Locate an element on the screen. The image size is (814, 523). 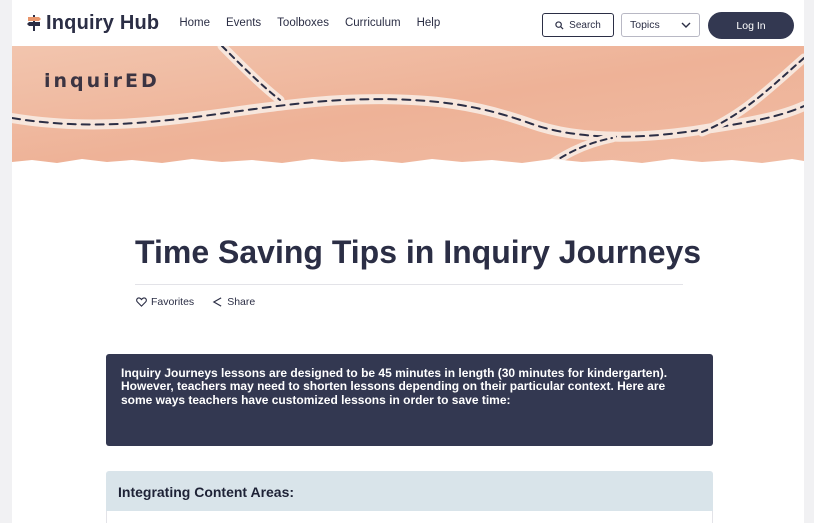
nav-link-help: Help is located at coordinates (429, 23).